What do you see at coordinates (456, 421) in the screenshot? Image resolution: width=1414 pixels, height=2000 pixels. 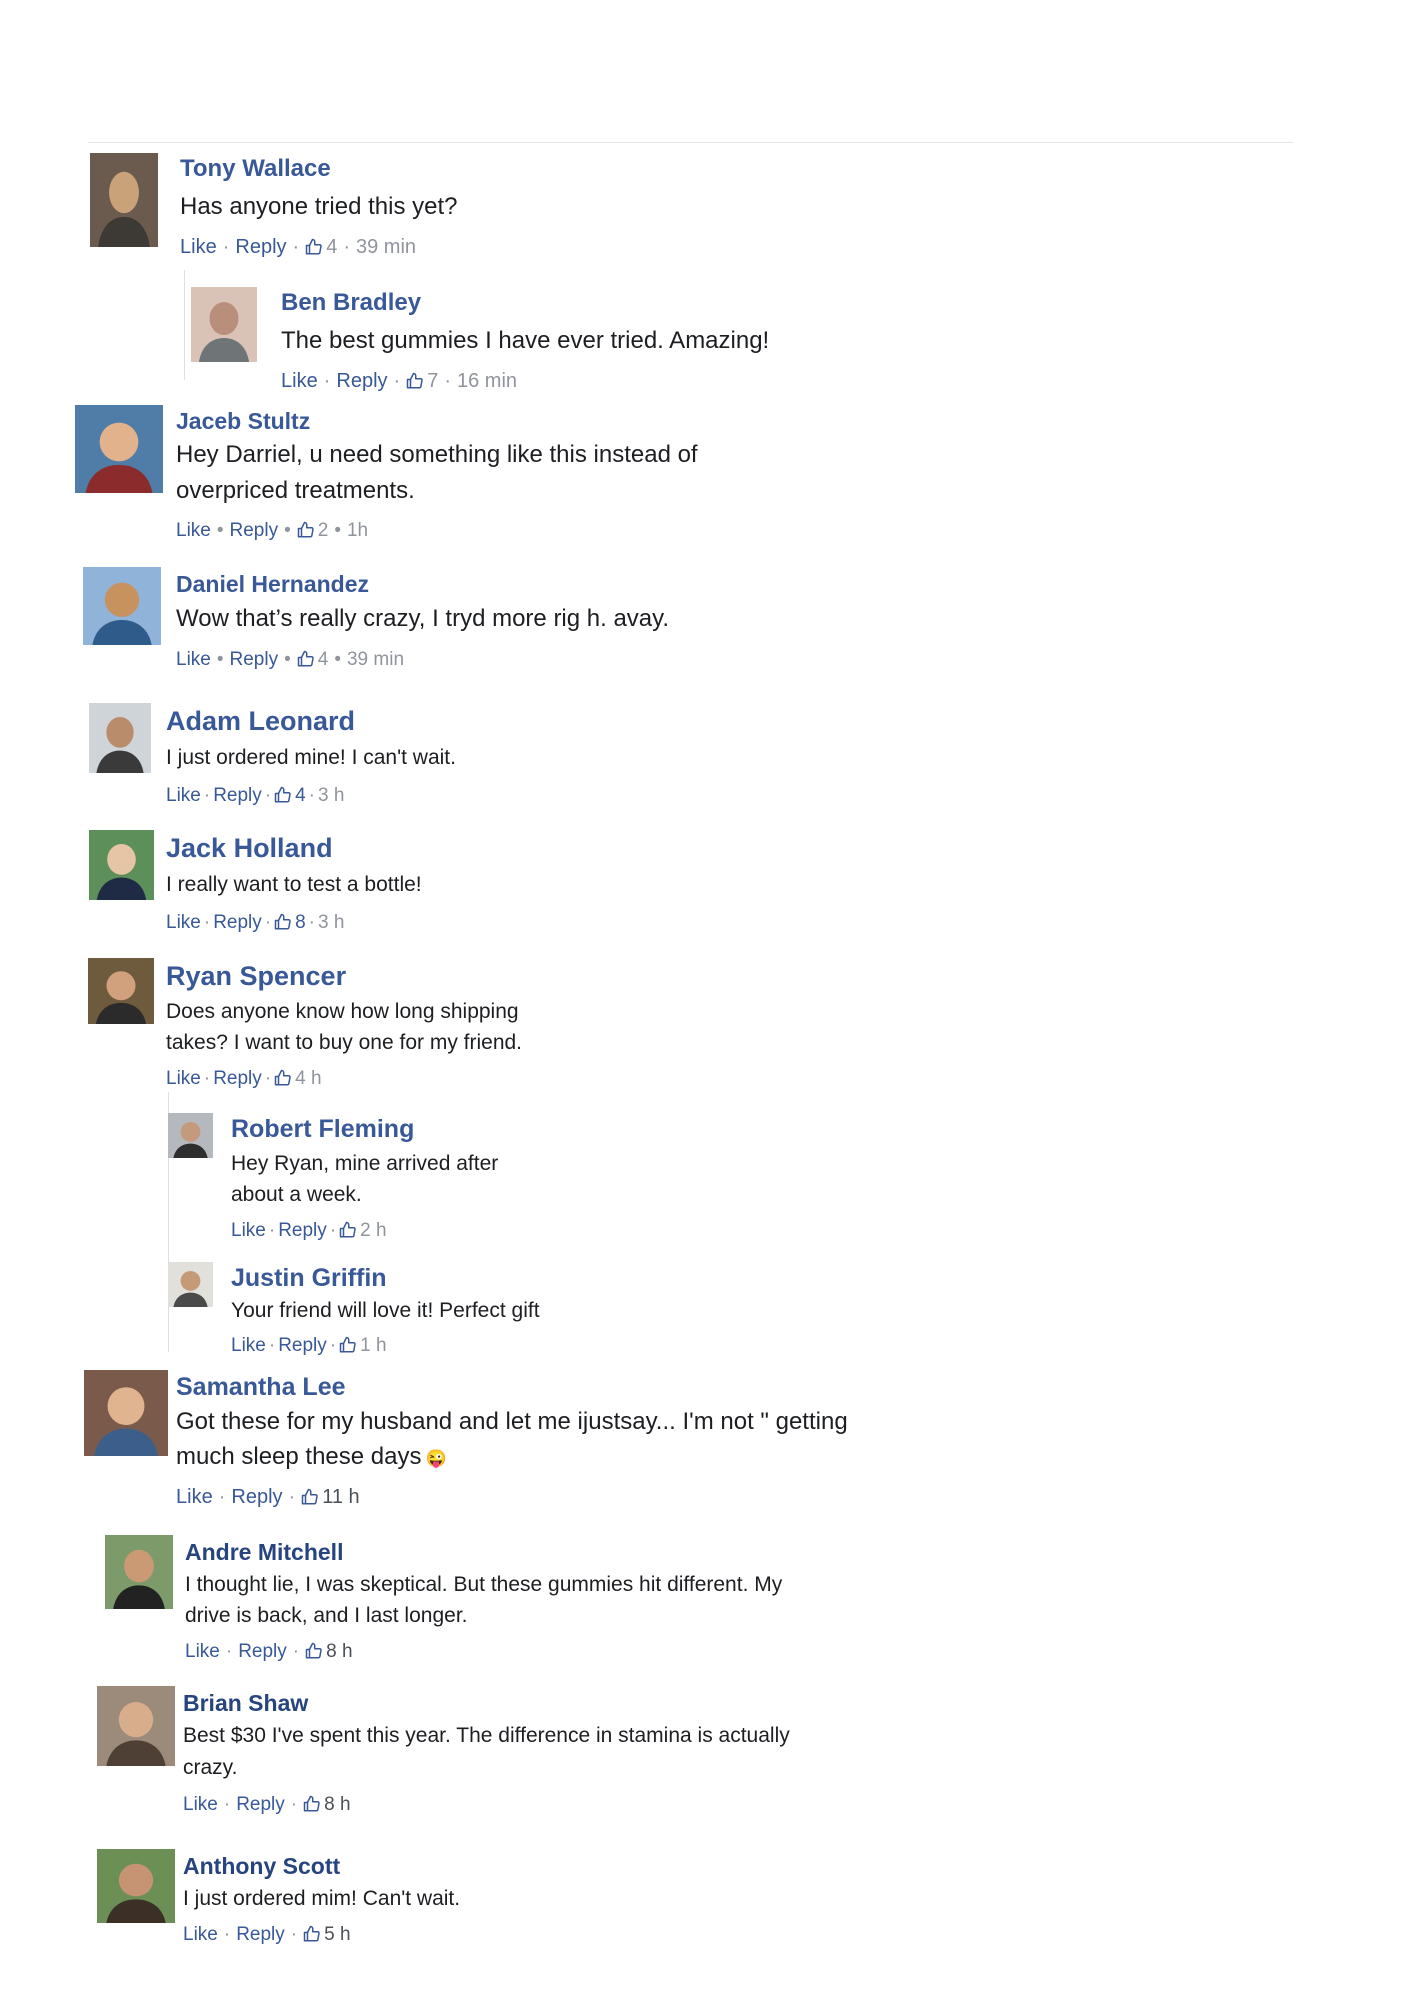 I see `commenter-name: Jaceb Stultz` at bounding box center [456, 421].